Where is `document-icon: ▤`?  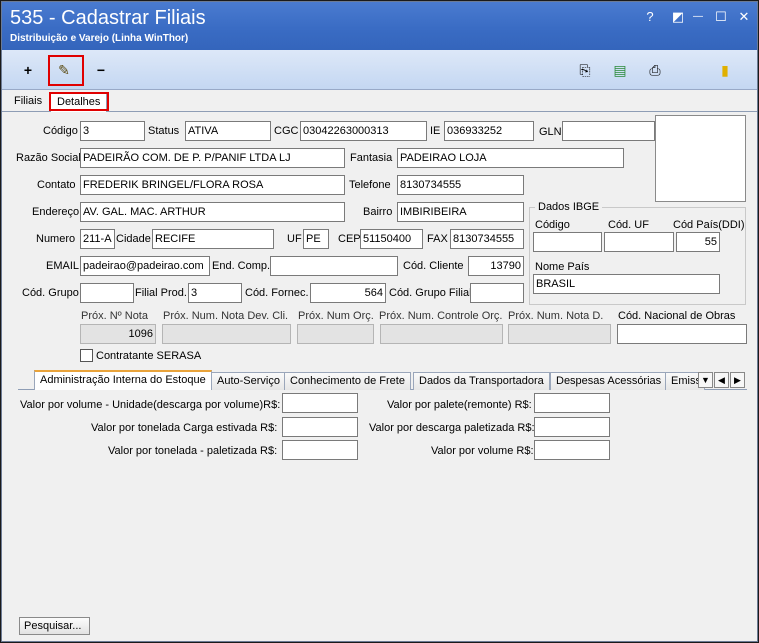
document-icon: ▤ is located at coordinates (620, 70).